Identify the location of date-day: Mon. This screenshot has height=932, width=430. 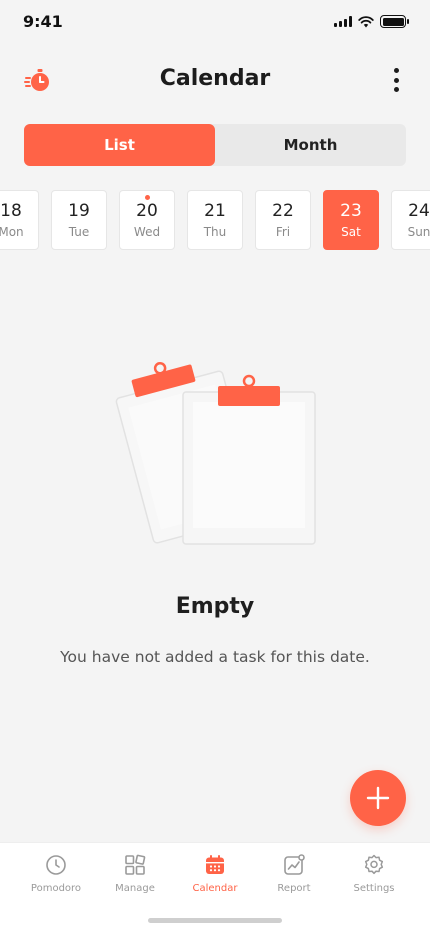
(12, 232).